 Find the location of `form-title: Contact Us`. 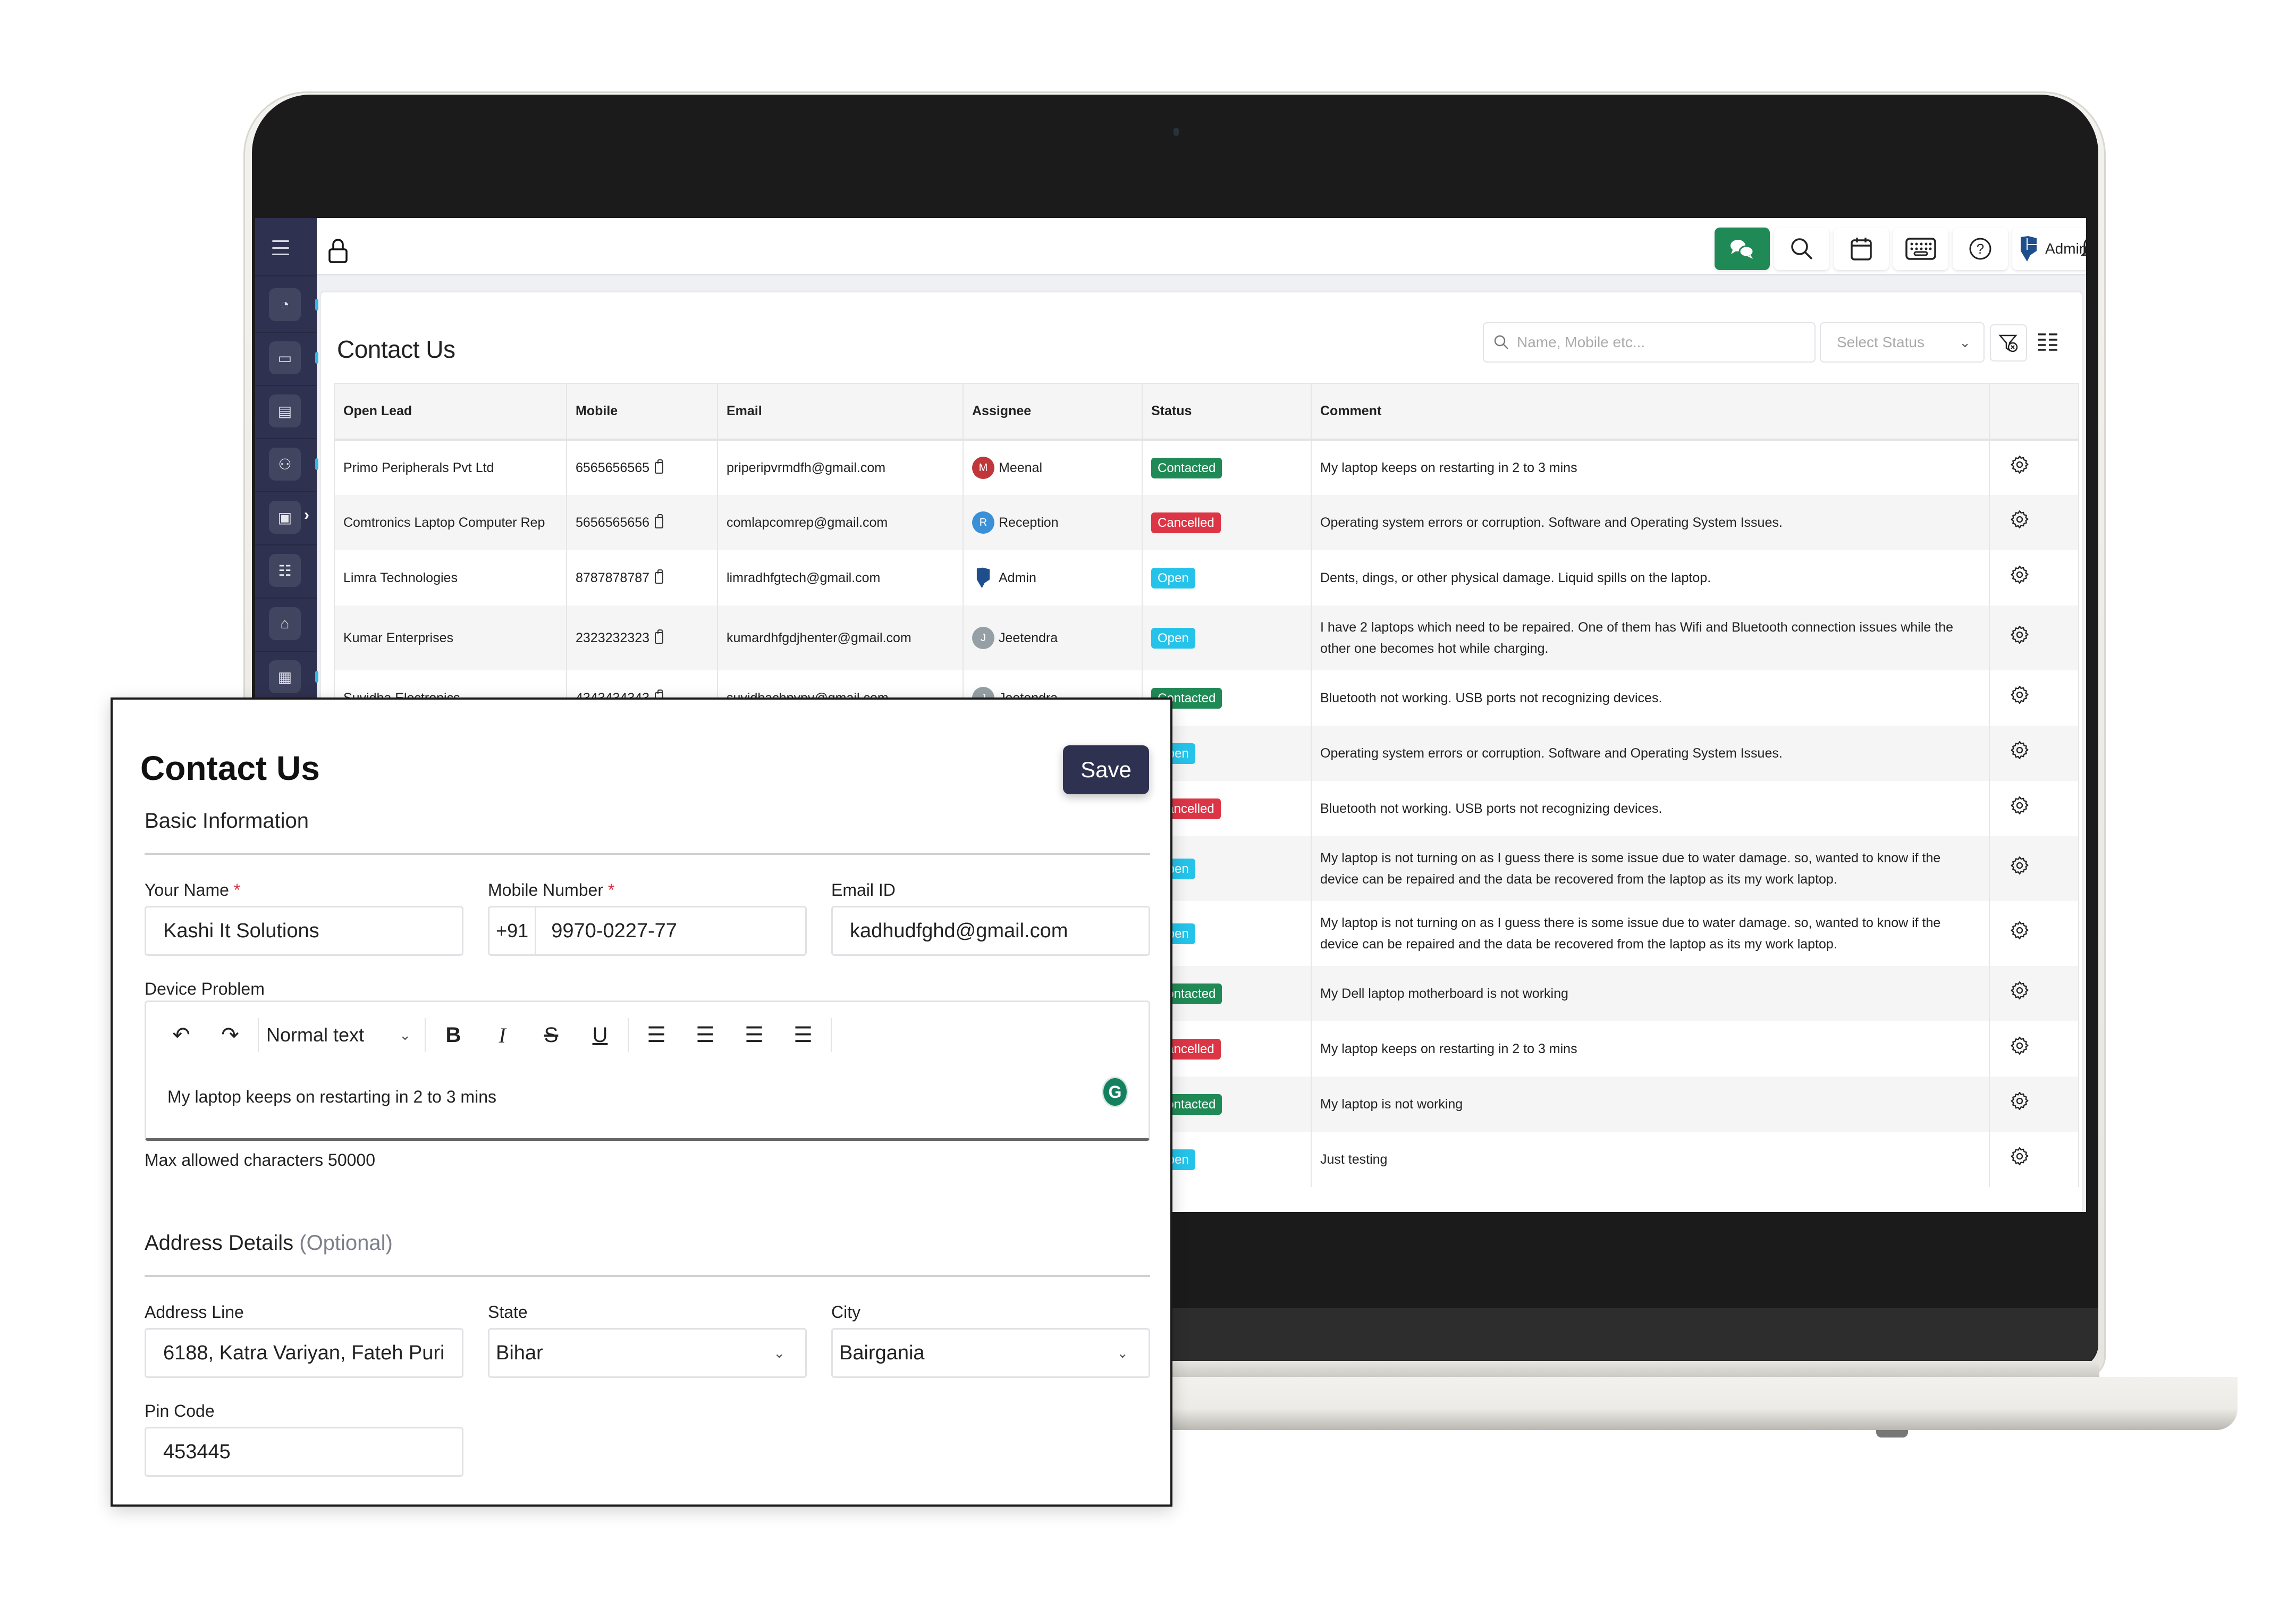

form-title: Contact Us is located at coordinates (230, 768).